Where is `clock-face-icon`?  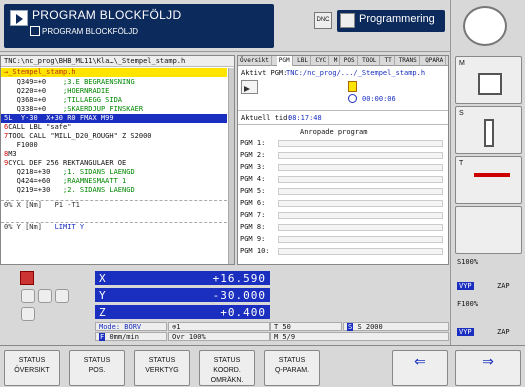 clock-face-icon is located at coordinates (485, 26).